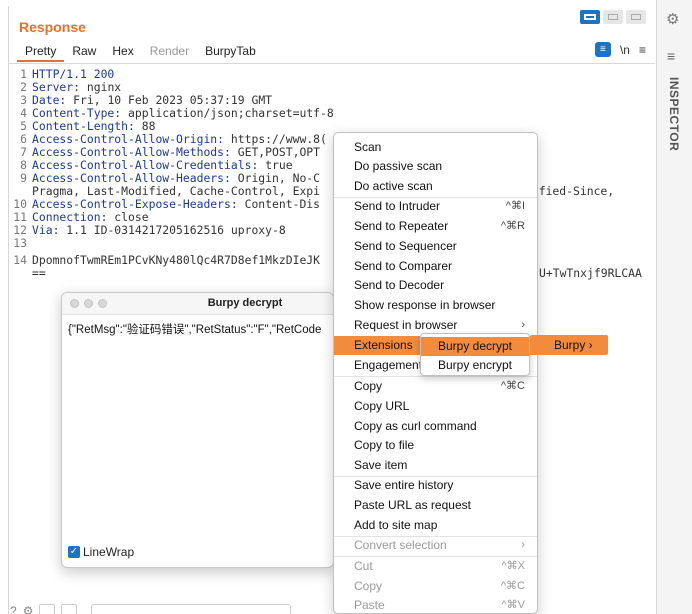  What do you see at coordinates (49, 100) in the screenshot?
I see `header-name: Date:` at bounding box center [49, 100].